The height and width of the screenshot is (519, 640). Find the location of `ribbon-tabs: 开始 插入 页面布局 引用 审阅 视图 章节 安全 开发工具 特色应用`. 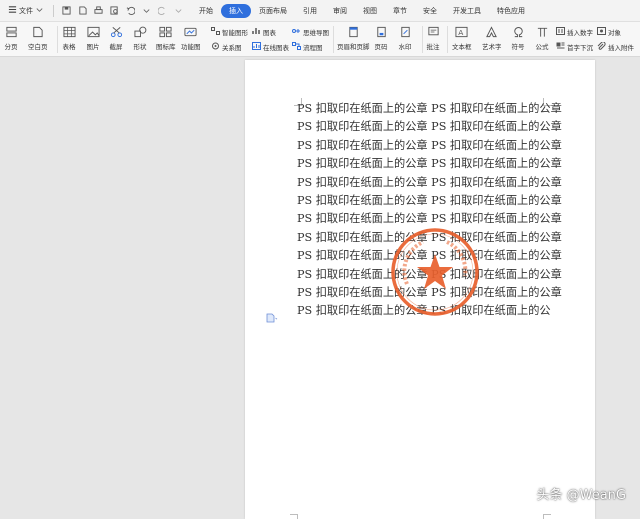

ribbon-tabs: 开始 插入 页面布局 引用 审阅 视图 章节 安全 开发工具 特色应用 is located at coordinates (362, 10).